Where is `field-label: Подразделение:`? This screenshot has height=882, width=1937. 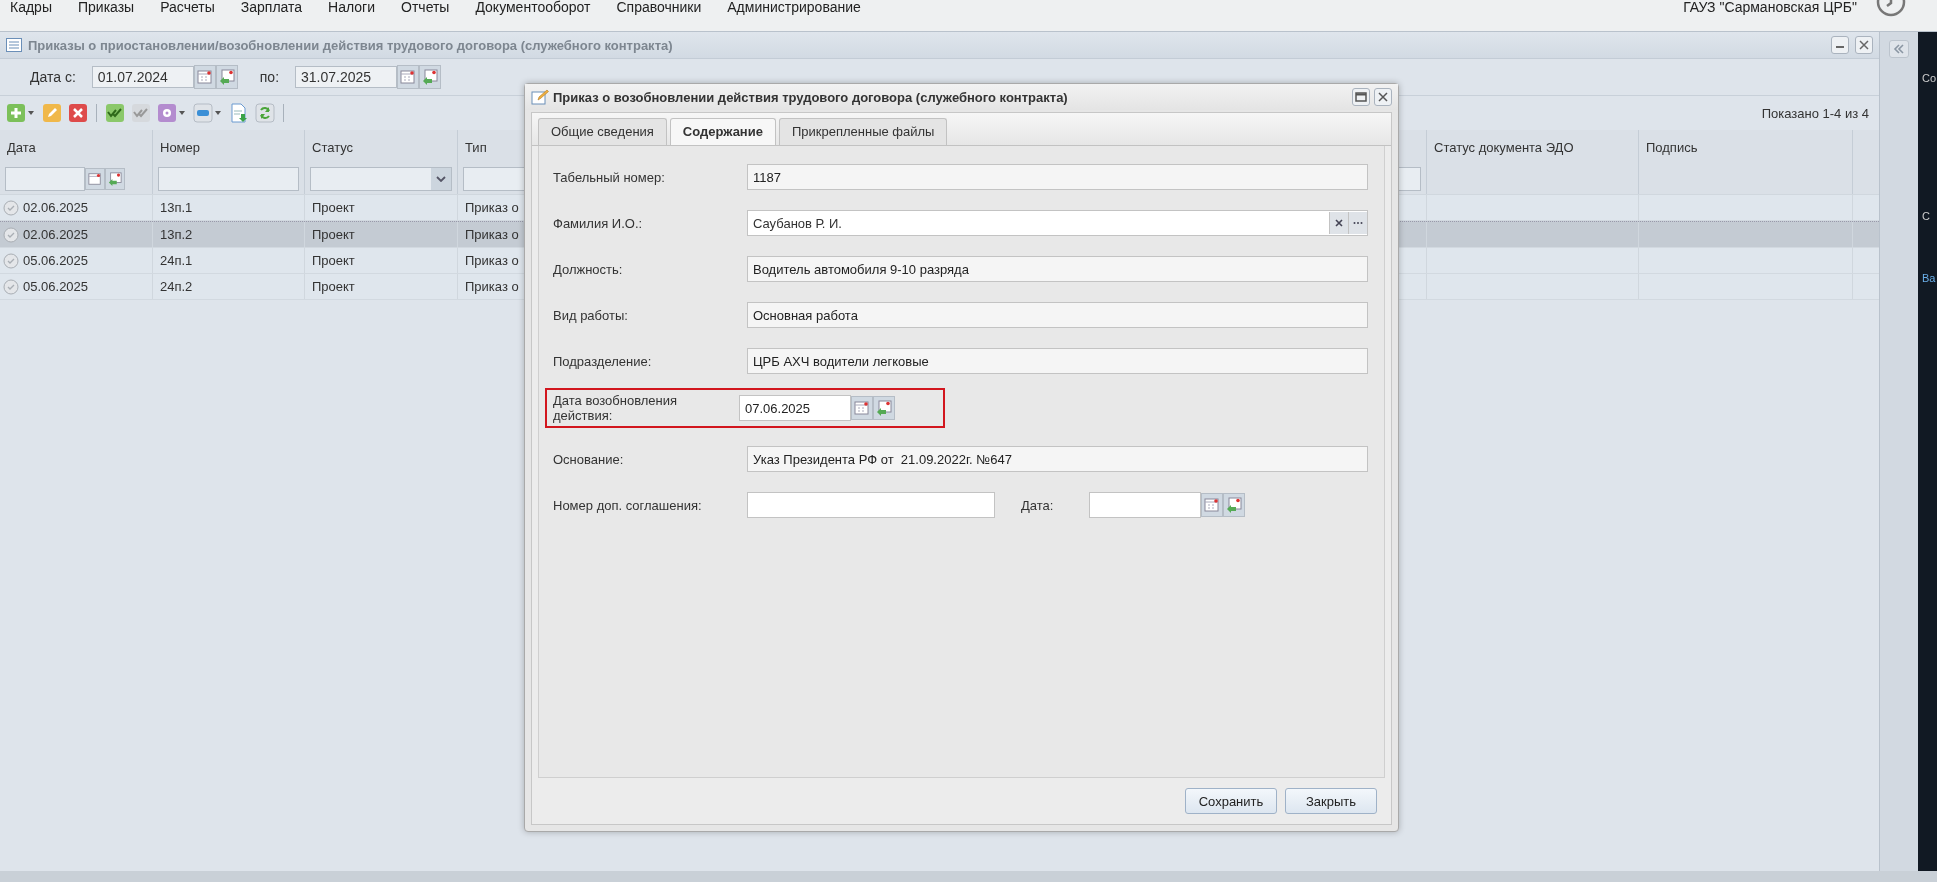
field-label: Подразделение: is located at coordinates (603, 361).